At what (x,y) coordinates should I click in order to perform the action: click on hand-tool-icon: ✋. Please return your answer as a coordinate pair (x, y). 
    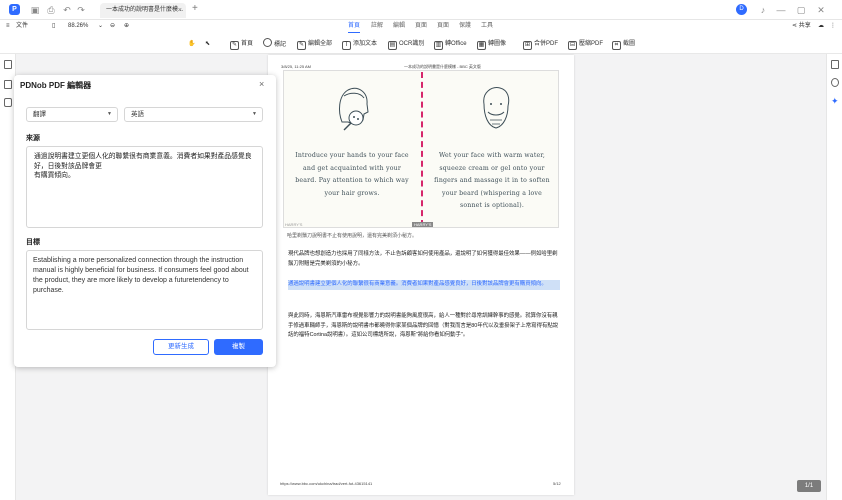
    Looking at the image, I should click on (191, 44).